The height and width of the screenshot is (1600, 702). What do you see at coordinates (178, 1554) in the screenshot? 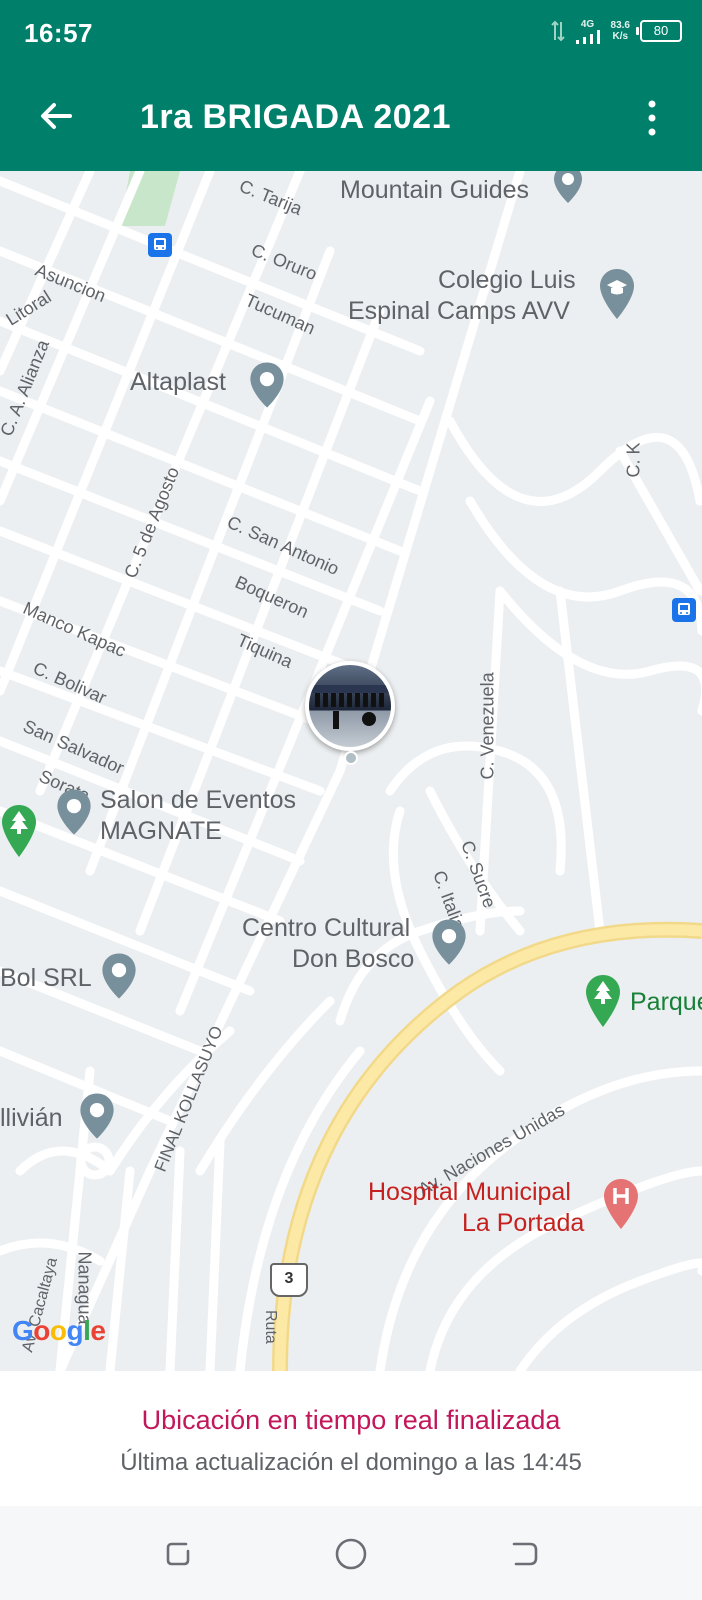
I see `recents-icon` at bounding box center [178, 1554].